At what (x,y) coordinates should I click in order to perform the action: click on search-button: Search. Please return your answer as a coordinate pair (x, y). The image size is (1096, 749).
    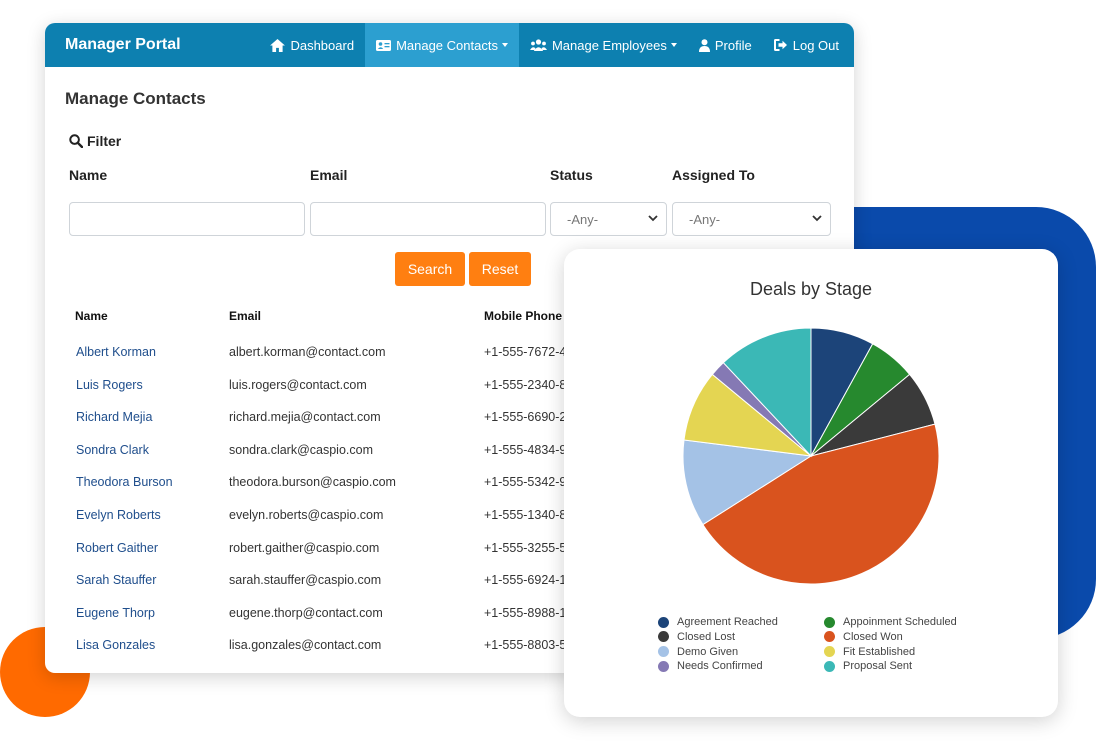
    Looking at the image, I should click on (430, 269).